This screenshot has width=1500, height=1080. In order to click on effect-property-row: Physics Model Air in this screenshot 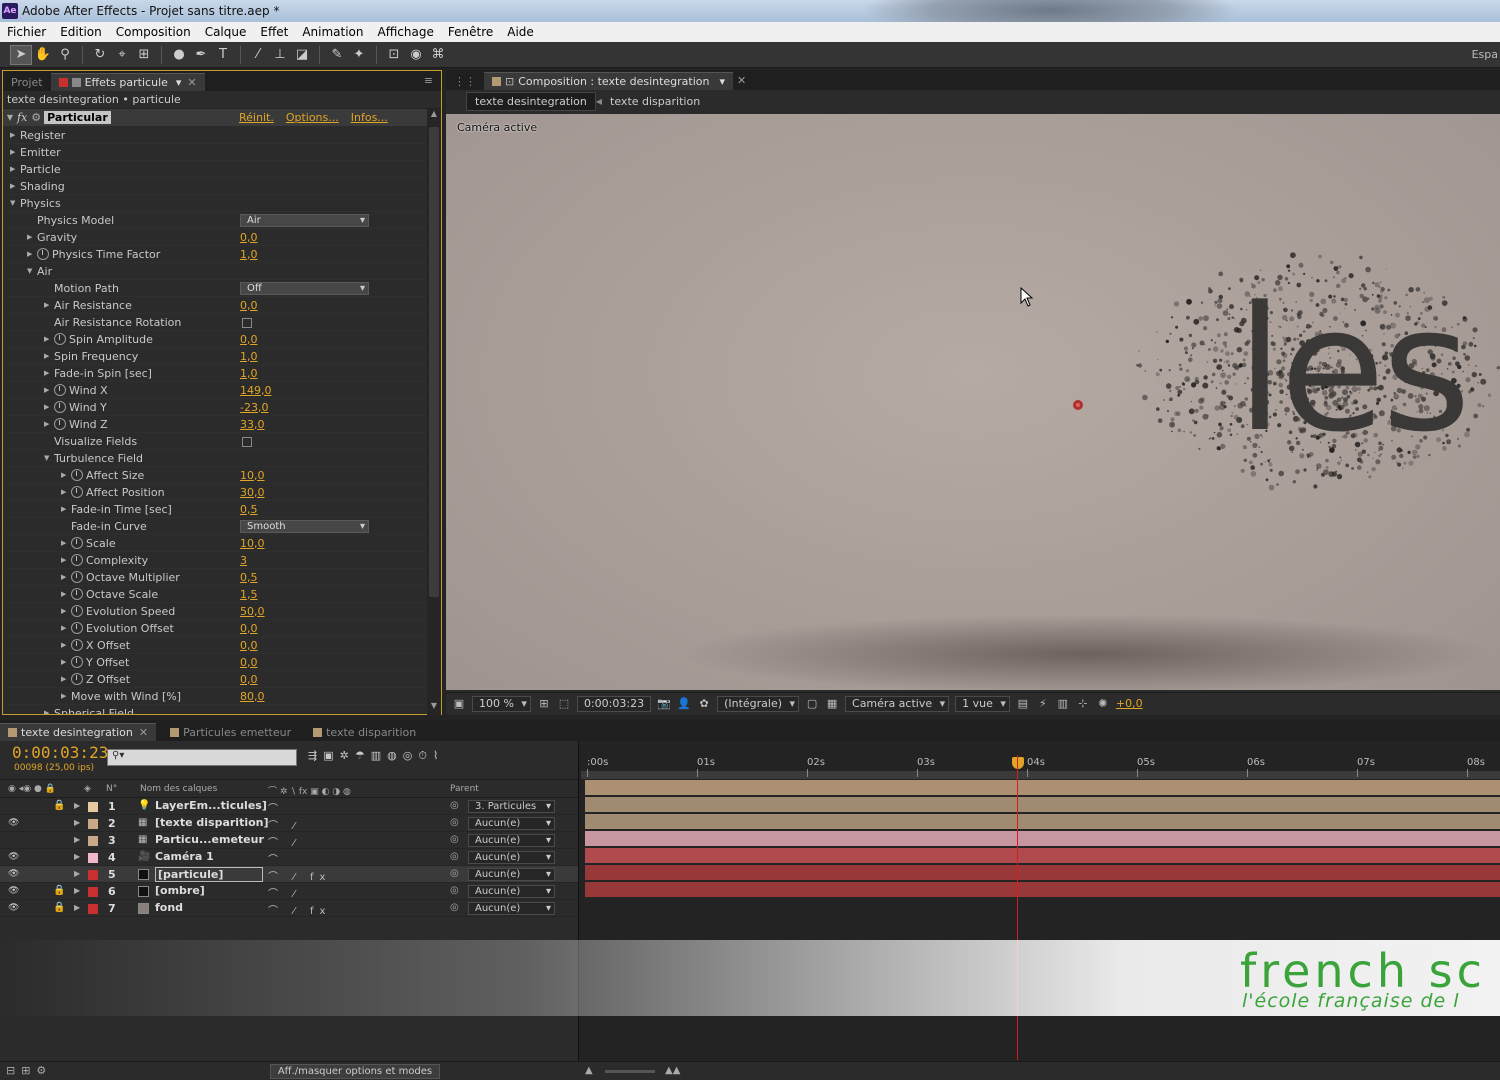, I will do `click(214, 220)`.